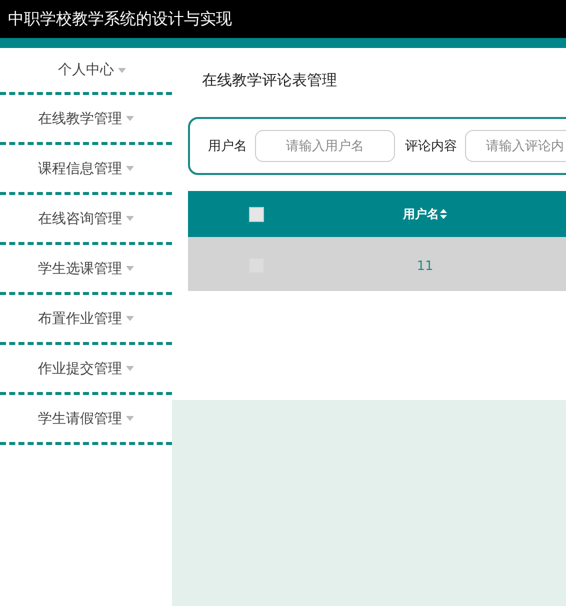 The height and width of the screenshot is (606, 566). I want to click on select-all-checkbox, so click(256, 214).